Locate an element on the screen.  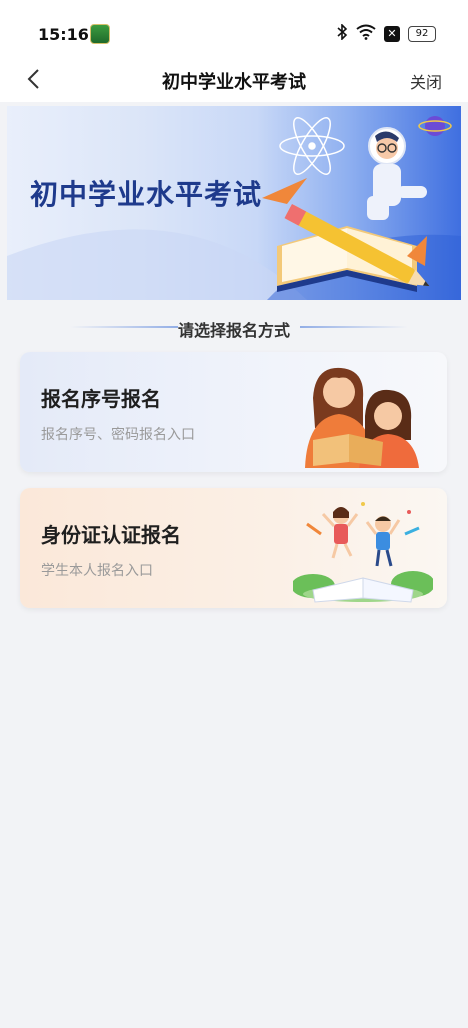
banner-title: 初中学业水平考试 is located at coordinates (146, 194).